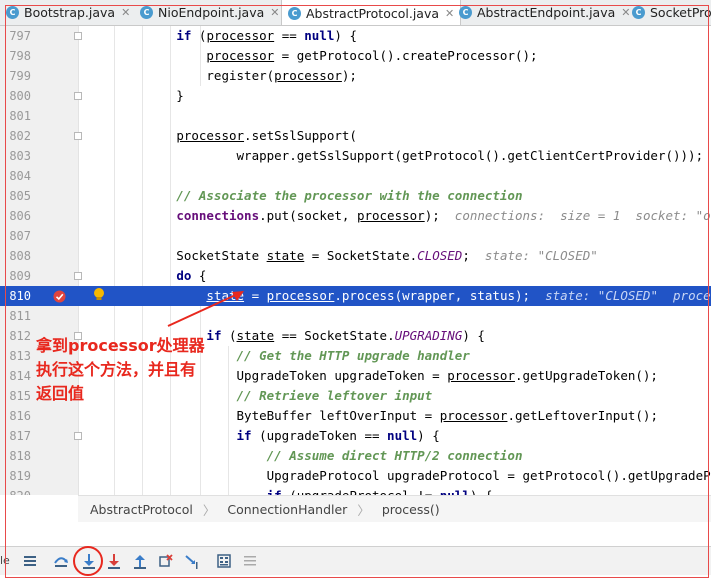 The image size is (711, 583). I want to click on line-number: 802, so click(20, 136).